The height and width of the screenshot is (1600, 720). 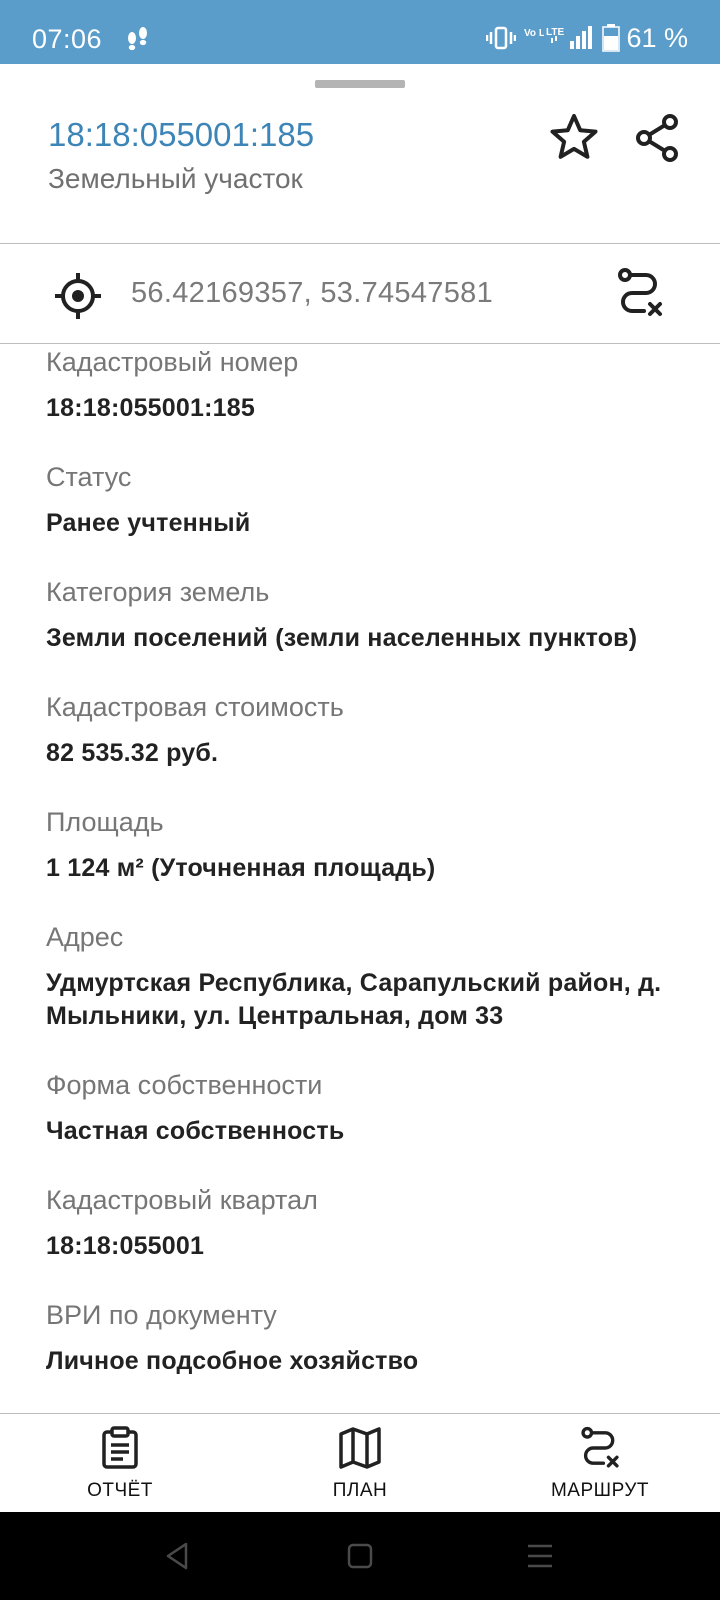 I want to click on header-divider, so click(x=360, y=243).